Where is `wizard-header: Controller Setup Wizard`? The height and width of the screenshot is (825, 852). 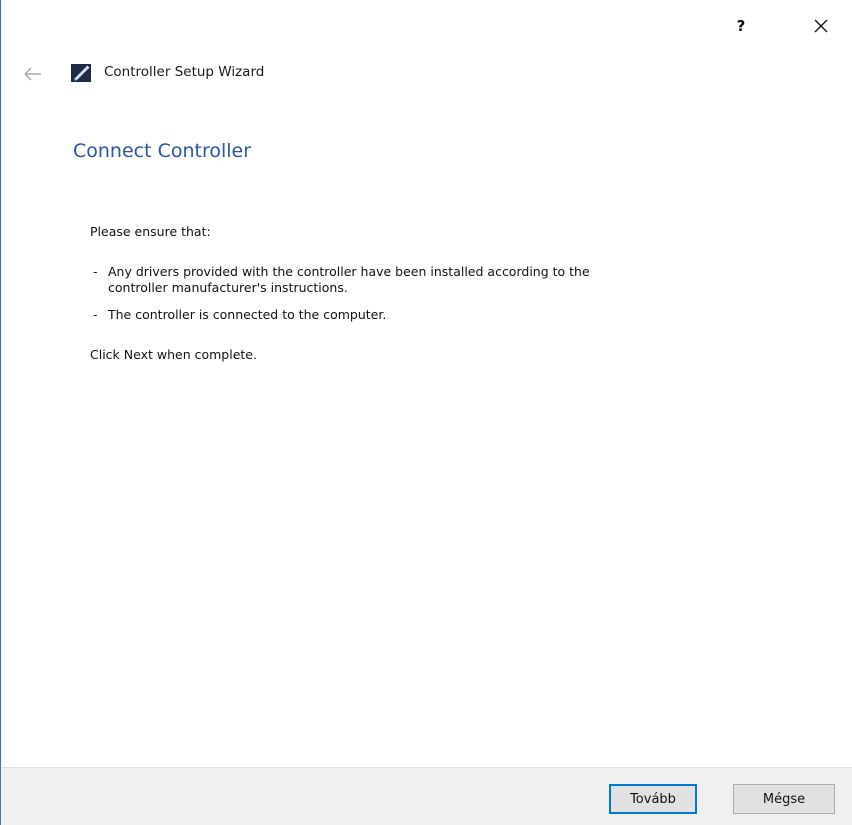
wizard-header: Controller Setup Wizard is located at coordinates (426, 74).